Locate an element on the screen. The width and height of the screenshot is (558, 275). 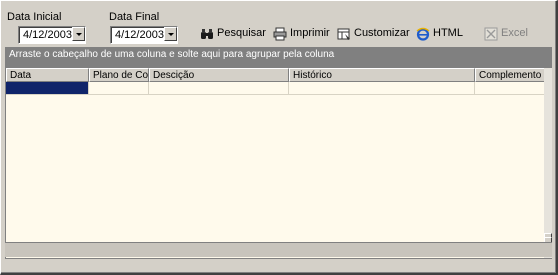
html-export-button: HTML is located at coordinates (439, 33).